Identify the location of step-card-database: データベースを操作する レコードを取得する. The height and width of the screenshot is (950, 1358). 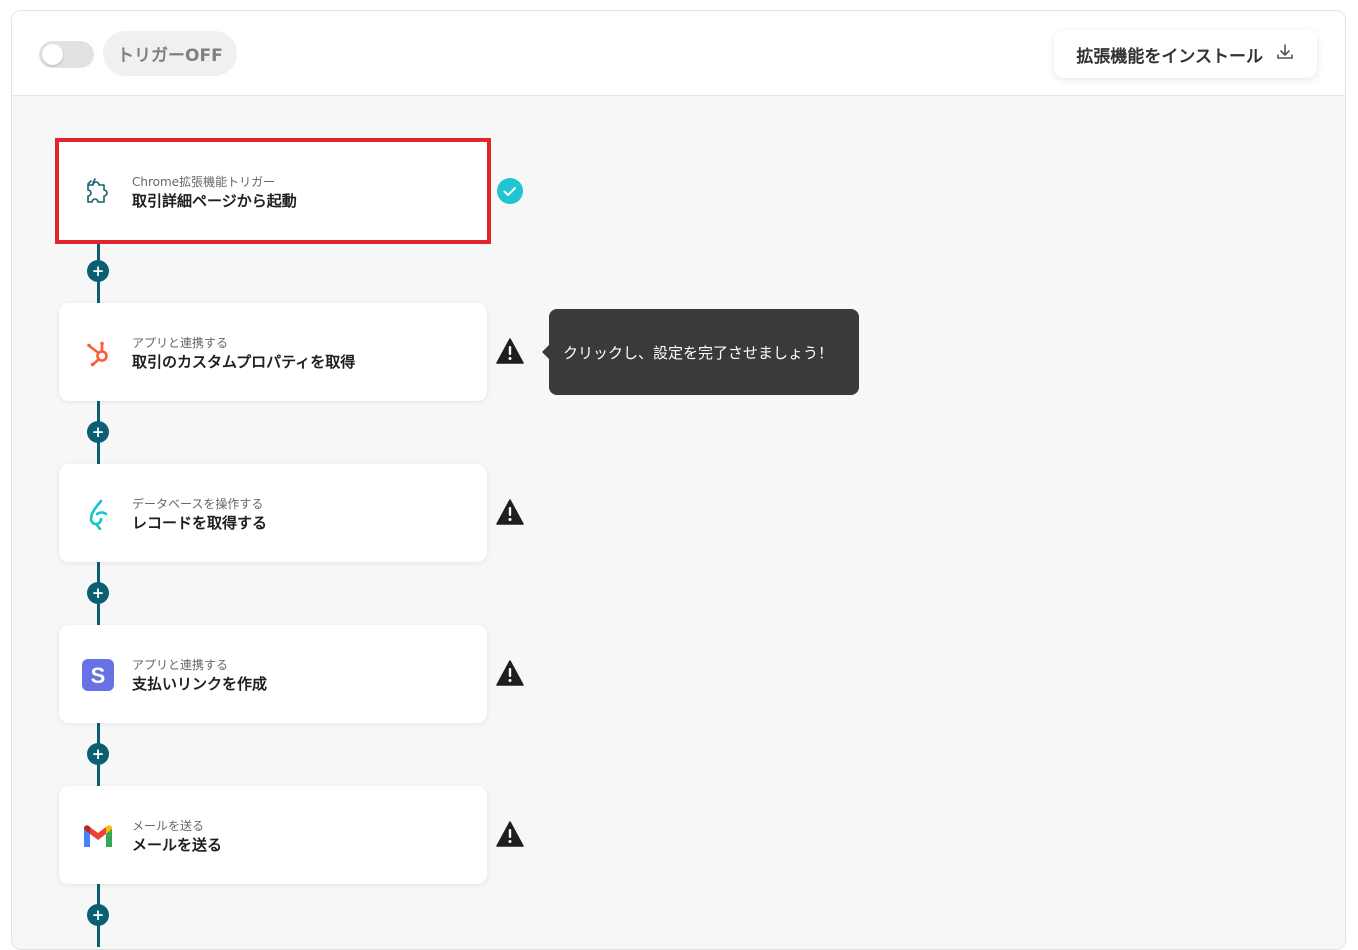
(273, 513).